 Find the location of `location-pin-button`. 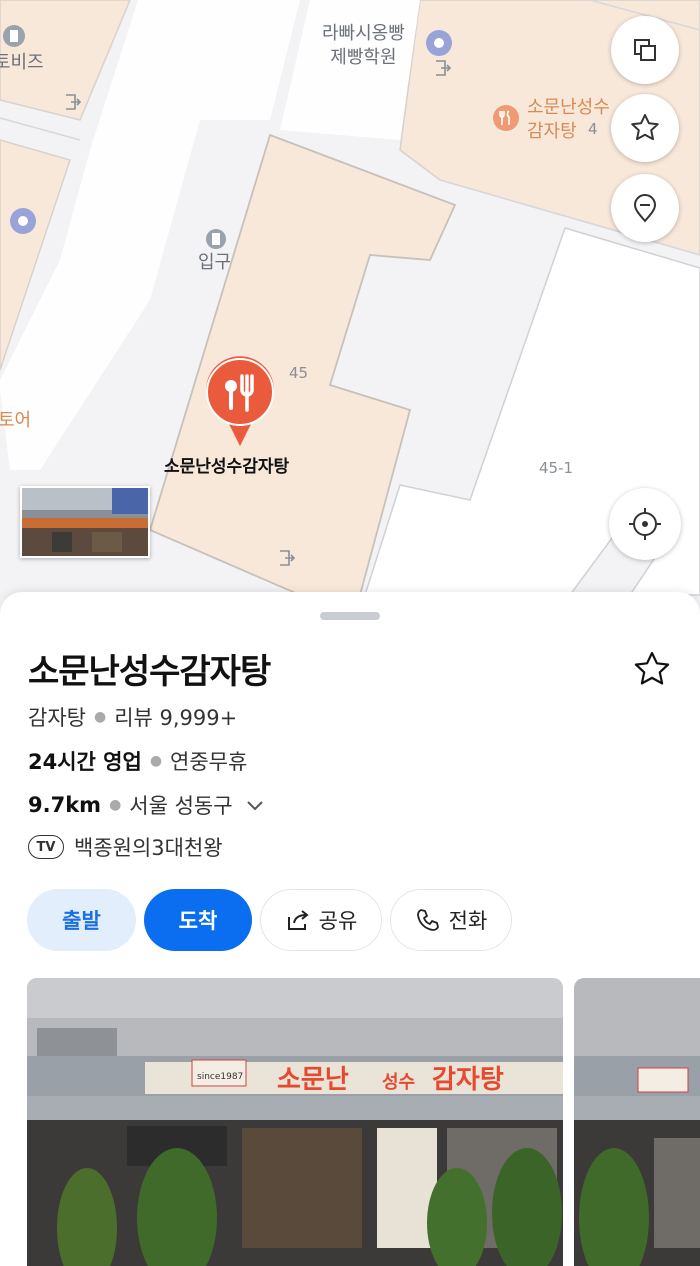

location-pin-button is located at coordinates (645, 208).